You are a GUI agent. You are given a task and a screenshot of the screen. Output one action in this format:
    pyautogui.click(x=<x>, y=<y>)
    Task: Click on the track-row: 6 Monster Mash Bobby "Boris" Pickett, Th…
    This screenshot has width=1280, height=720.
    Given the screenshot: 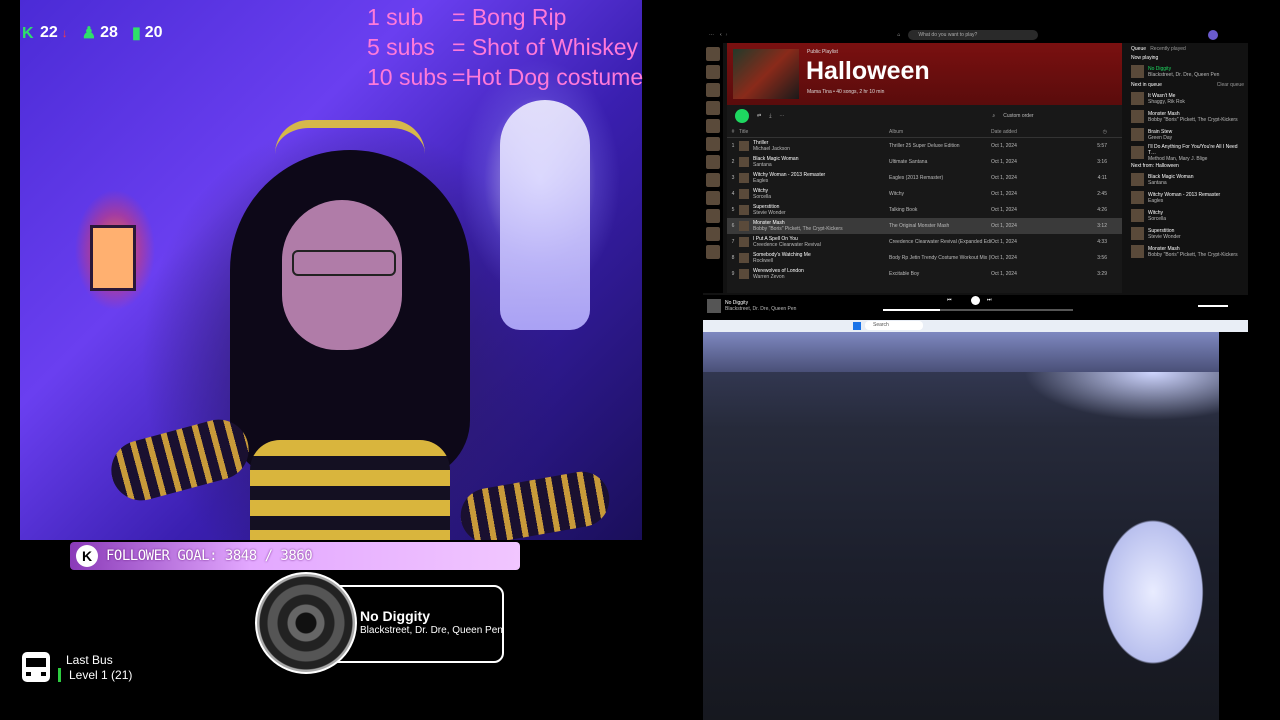 What is the action you would take?
    pyautogui.click(x=924, y=226)
    